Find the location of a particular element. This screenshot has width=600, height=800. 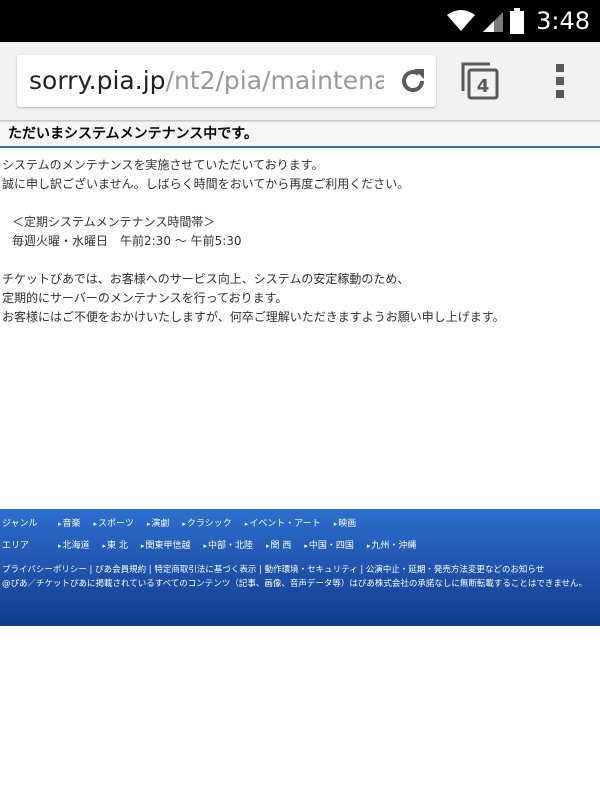

area-link-hokkaido: 北海道 is located at coordinates (74, 546).